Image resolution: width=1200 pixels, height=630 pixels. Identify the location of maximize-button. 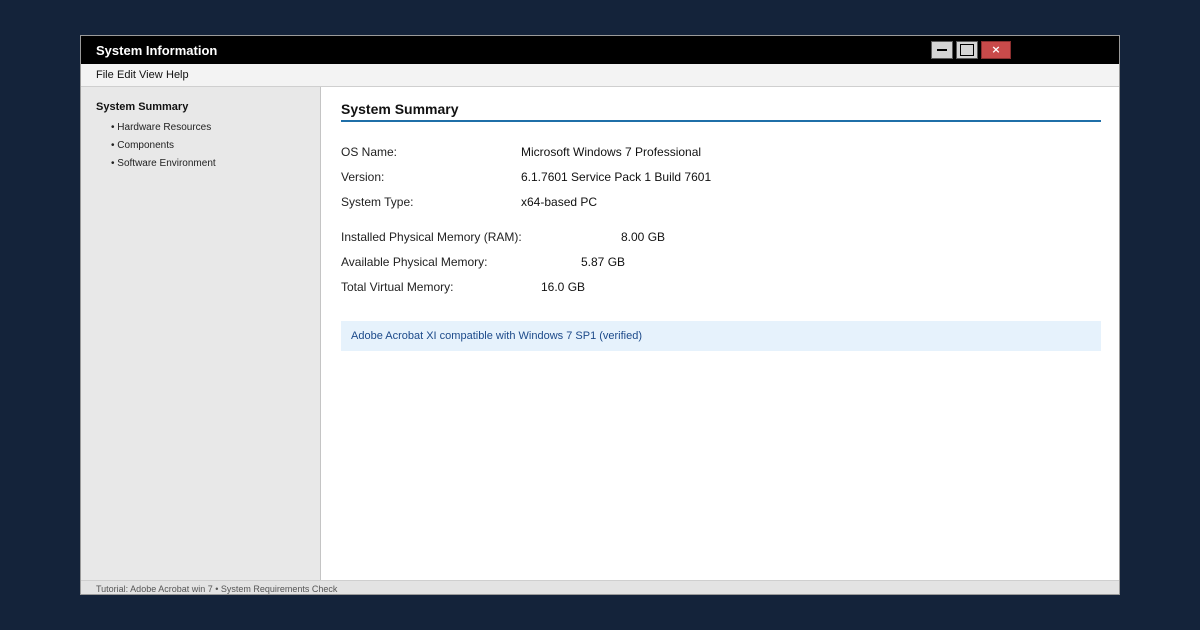
(967, 50).